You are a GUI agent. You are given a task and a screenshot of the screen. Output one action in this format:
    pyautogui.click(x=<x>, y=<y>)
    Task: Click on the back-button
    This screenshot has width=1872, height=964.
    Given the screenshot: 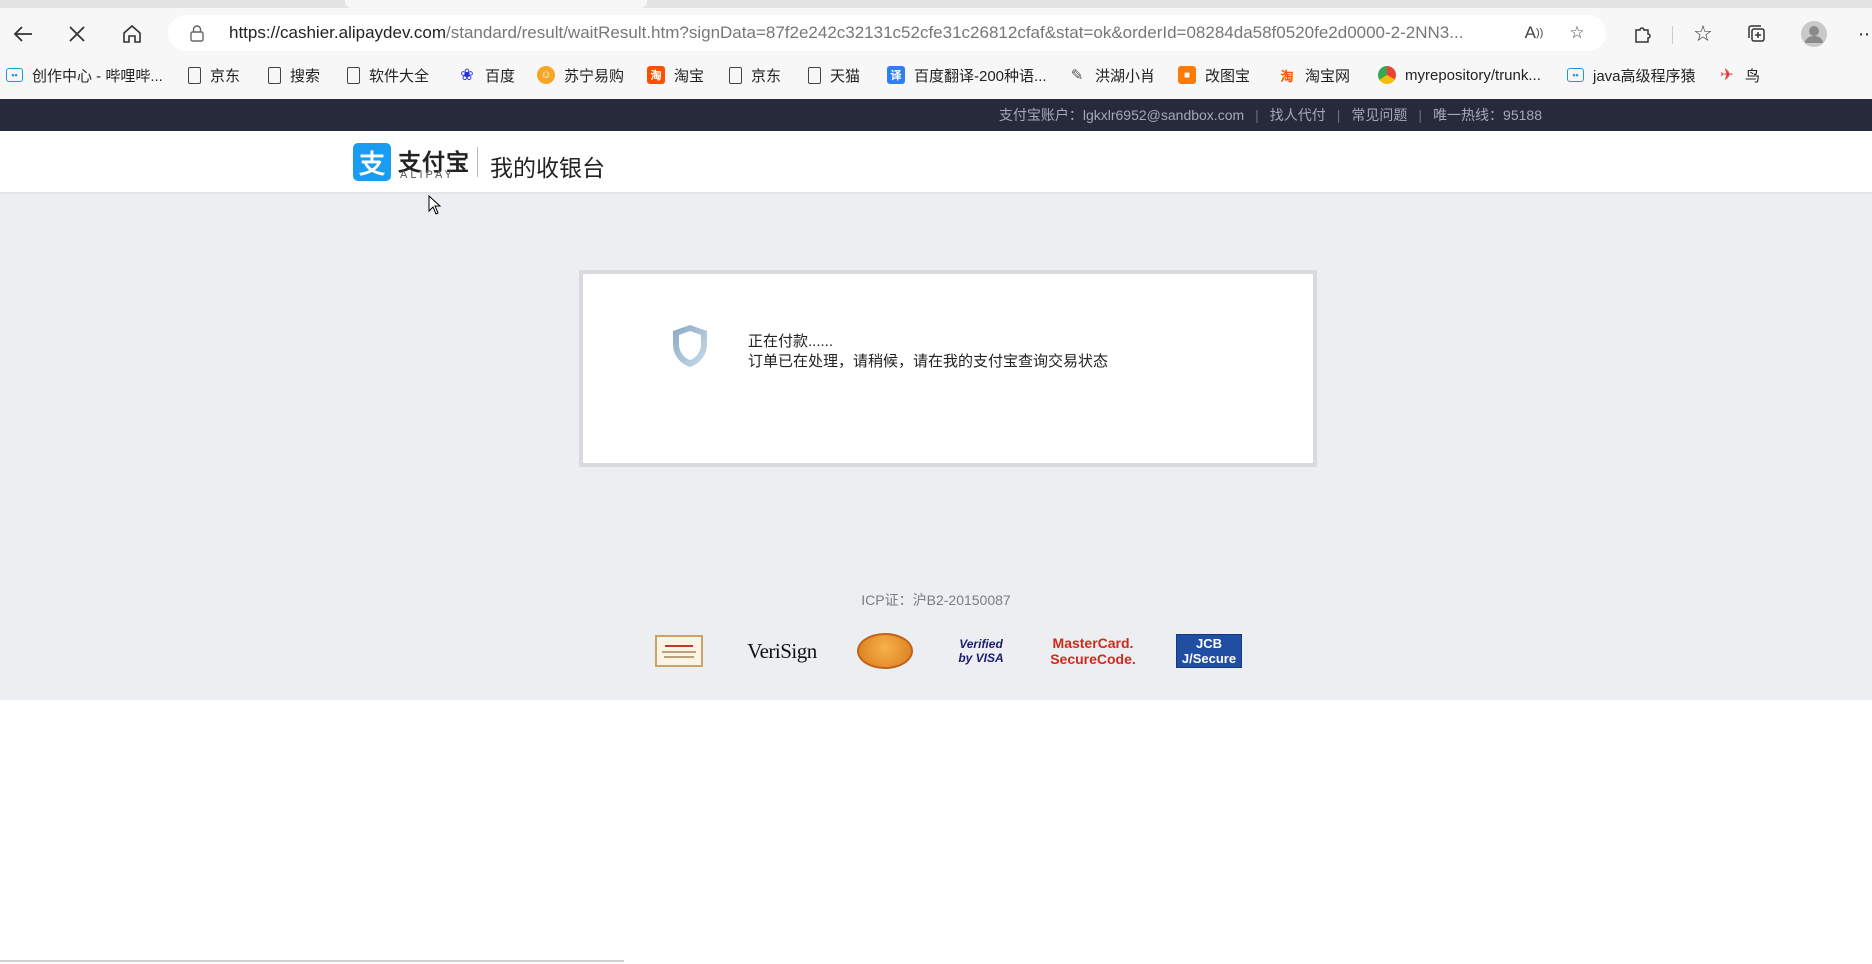 What is the action you would take?
    pyautogui.click(x=23, y=34)
    